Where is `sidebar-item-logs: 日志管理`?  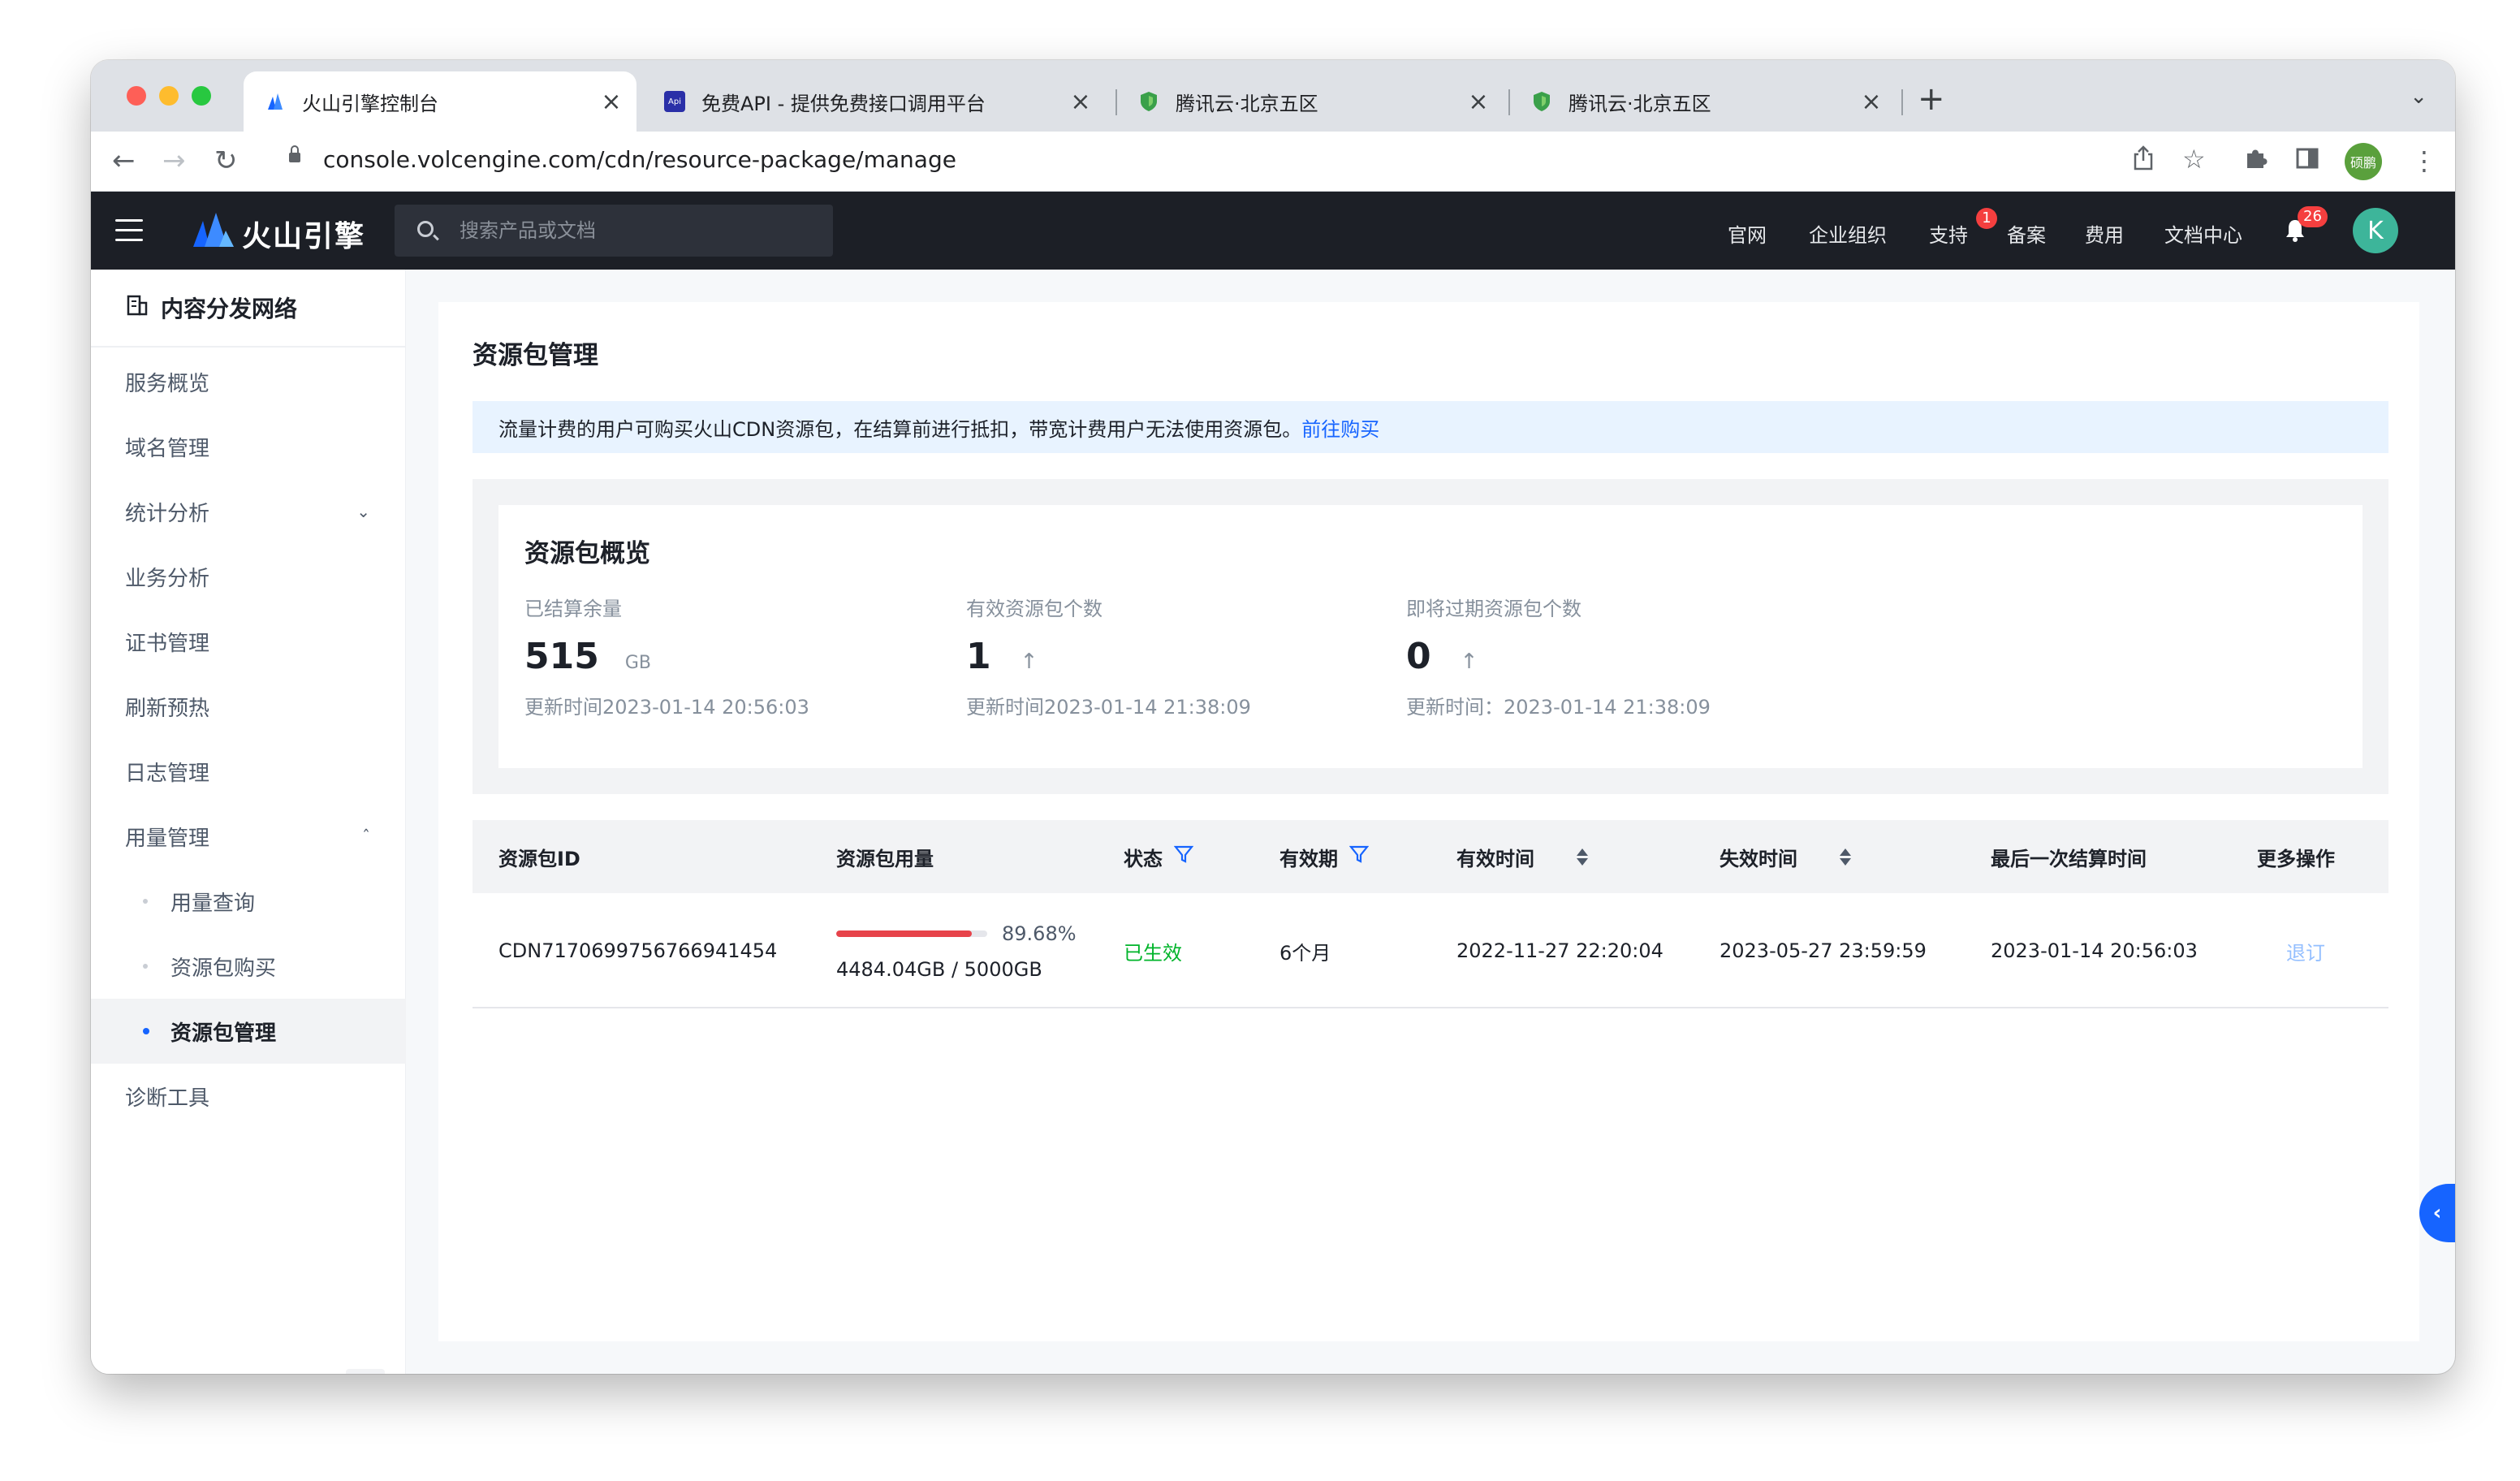
sidebar-item-logs: 日志管理 is located at coordinates (248, 771).